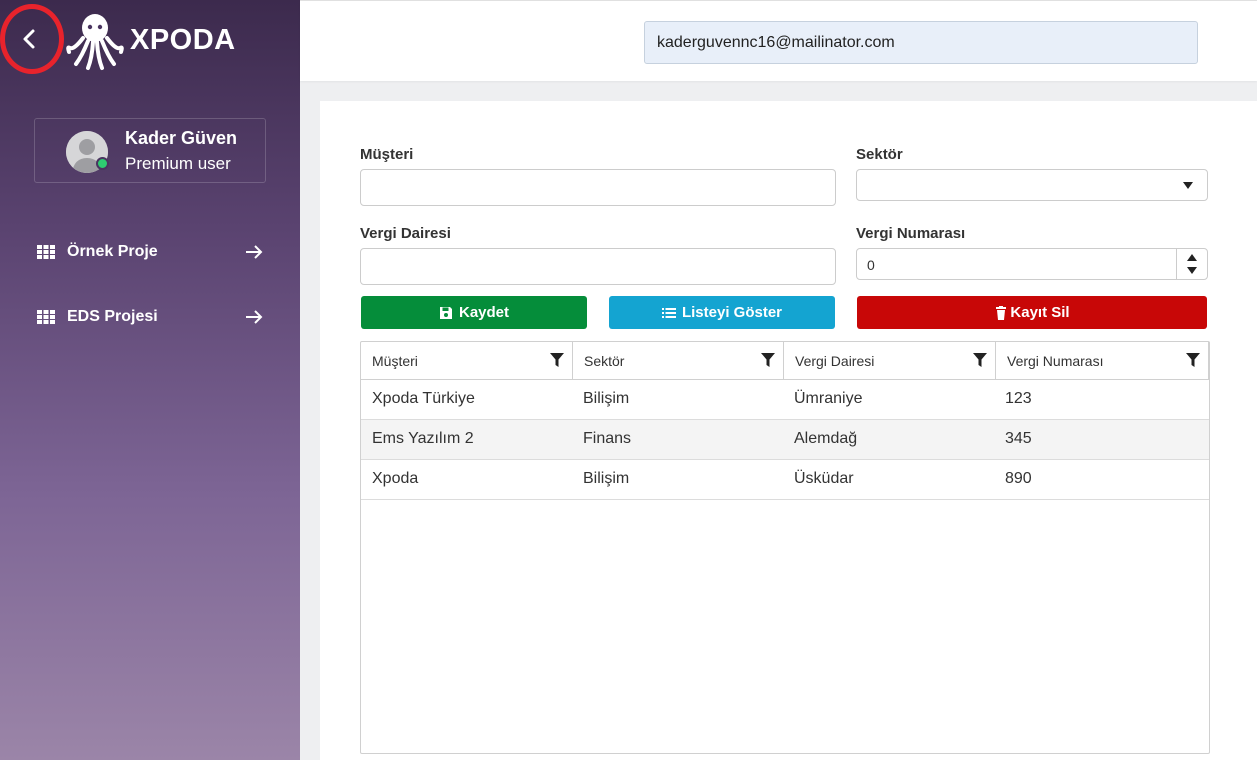 This screenshot has width=1257, height=760. Describe the element at coordinates (1192, 270) in the screenshot. I see `spin-down-icon` at that location.